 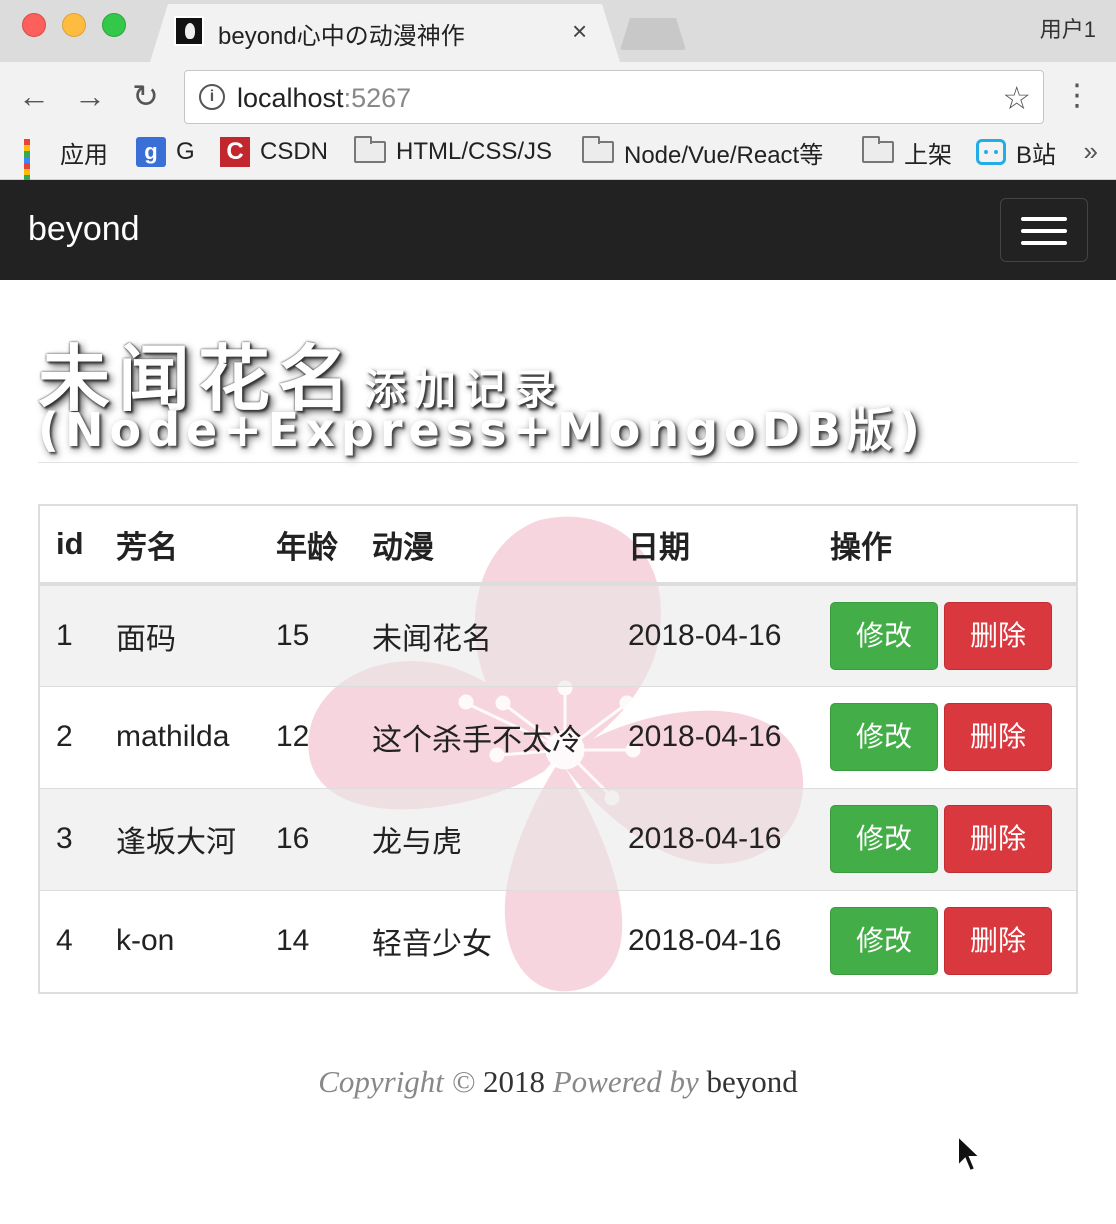 I want to click on table-row: 1 面码 15 未闻花名 2018-04-16 修改 删除, so click(x=558, y=635).